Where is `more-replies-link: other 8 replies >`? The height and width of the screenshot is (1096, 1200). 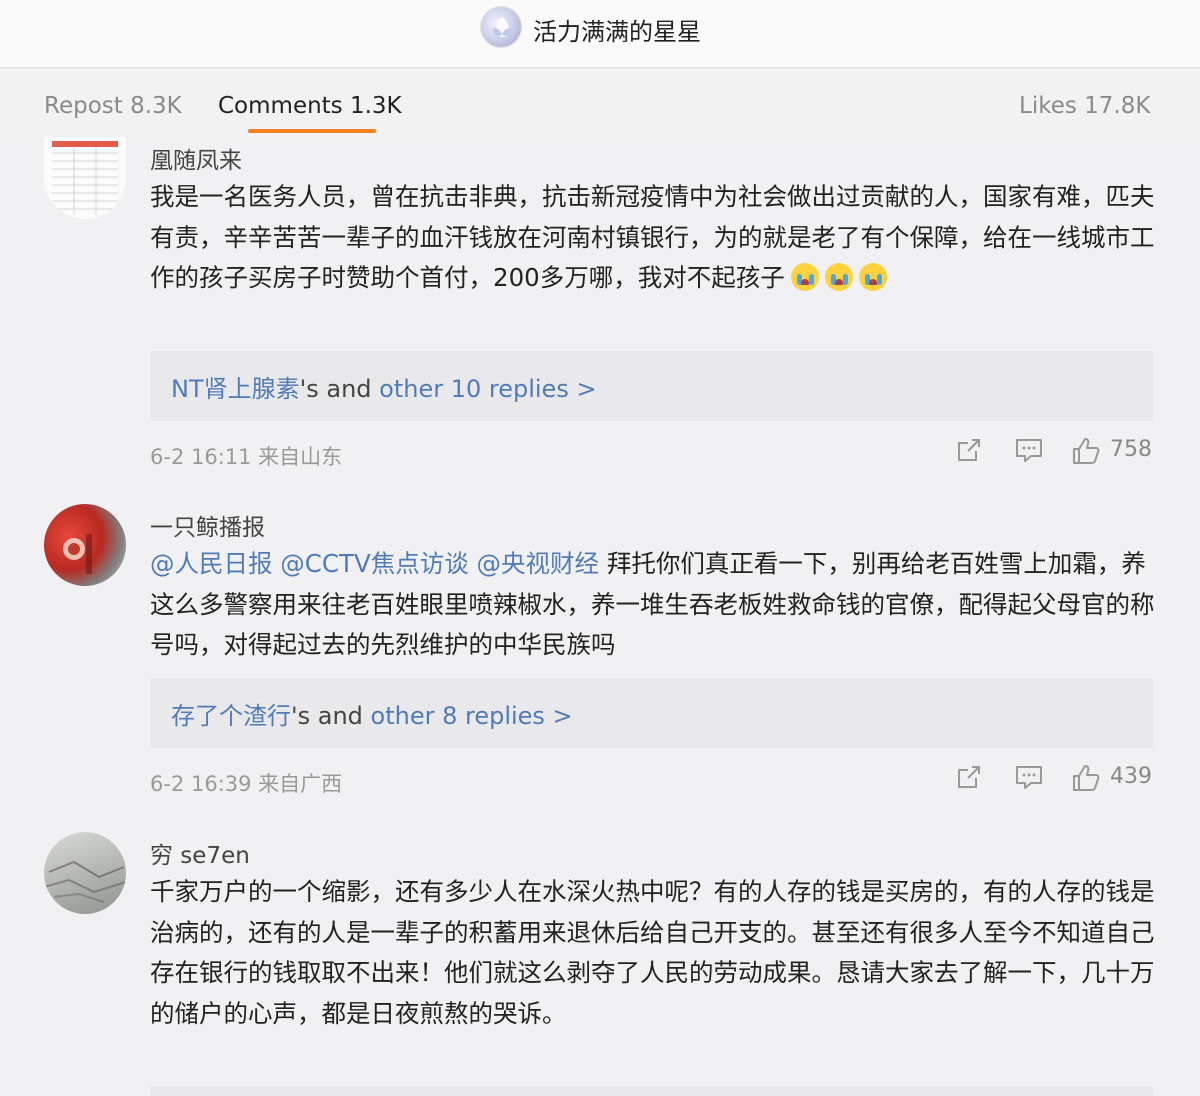 more-replies-link: other 8 replies > is located at coordinates (472, 716).